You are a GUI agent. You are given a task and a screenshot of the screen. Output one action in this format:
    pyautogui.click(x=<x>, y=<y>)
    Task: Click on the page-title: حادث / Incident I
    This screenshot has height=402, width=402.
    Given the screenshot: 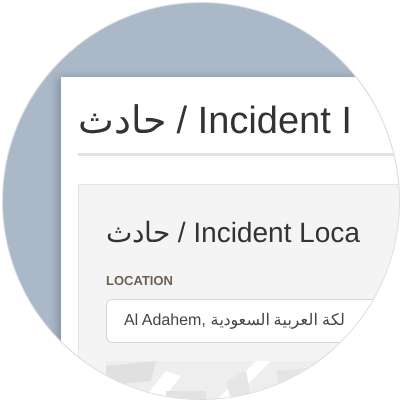 What is the action you would take?
    pyautogui.click(x=215, y=121)
    